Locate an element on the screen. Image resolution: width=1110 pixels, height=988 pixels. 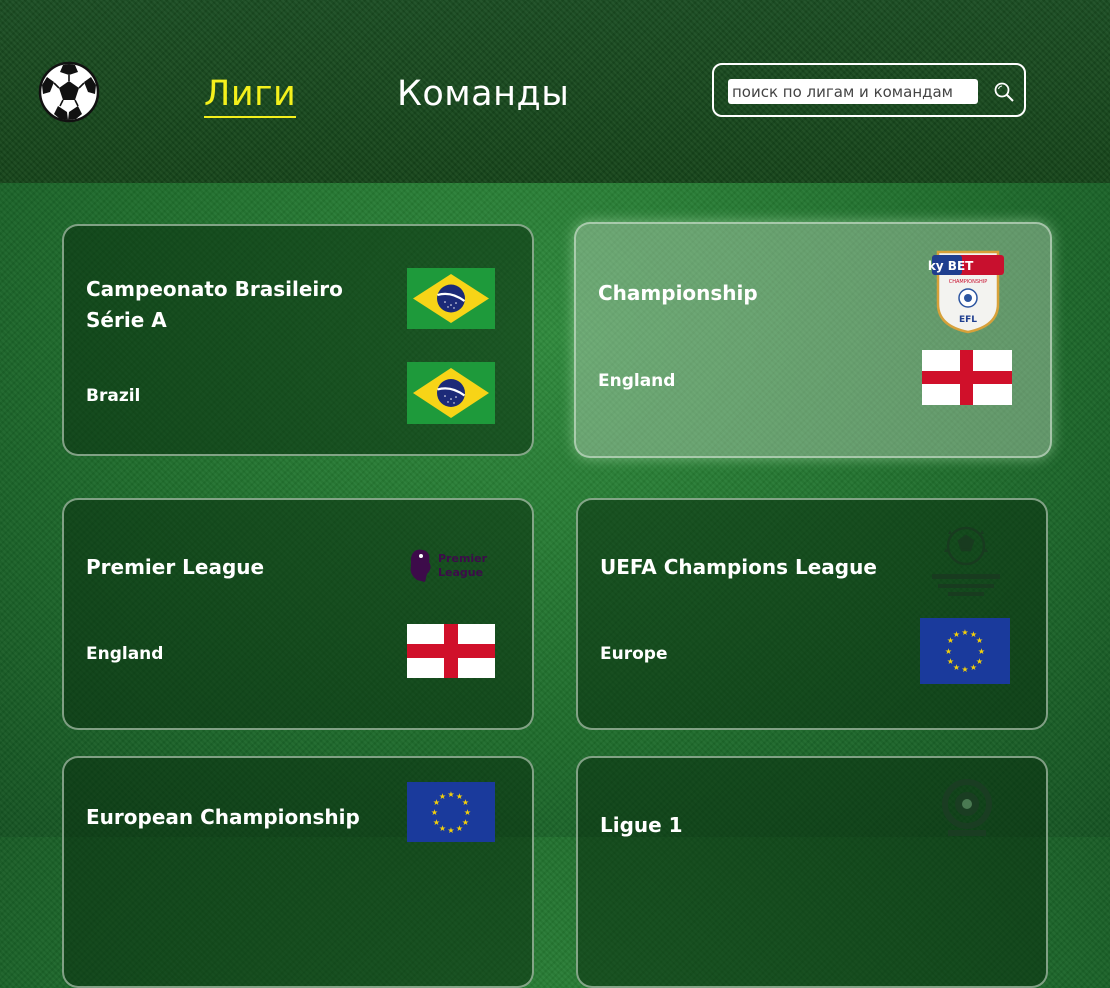
league-title: European Championship is located at coordinates (223, 817).